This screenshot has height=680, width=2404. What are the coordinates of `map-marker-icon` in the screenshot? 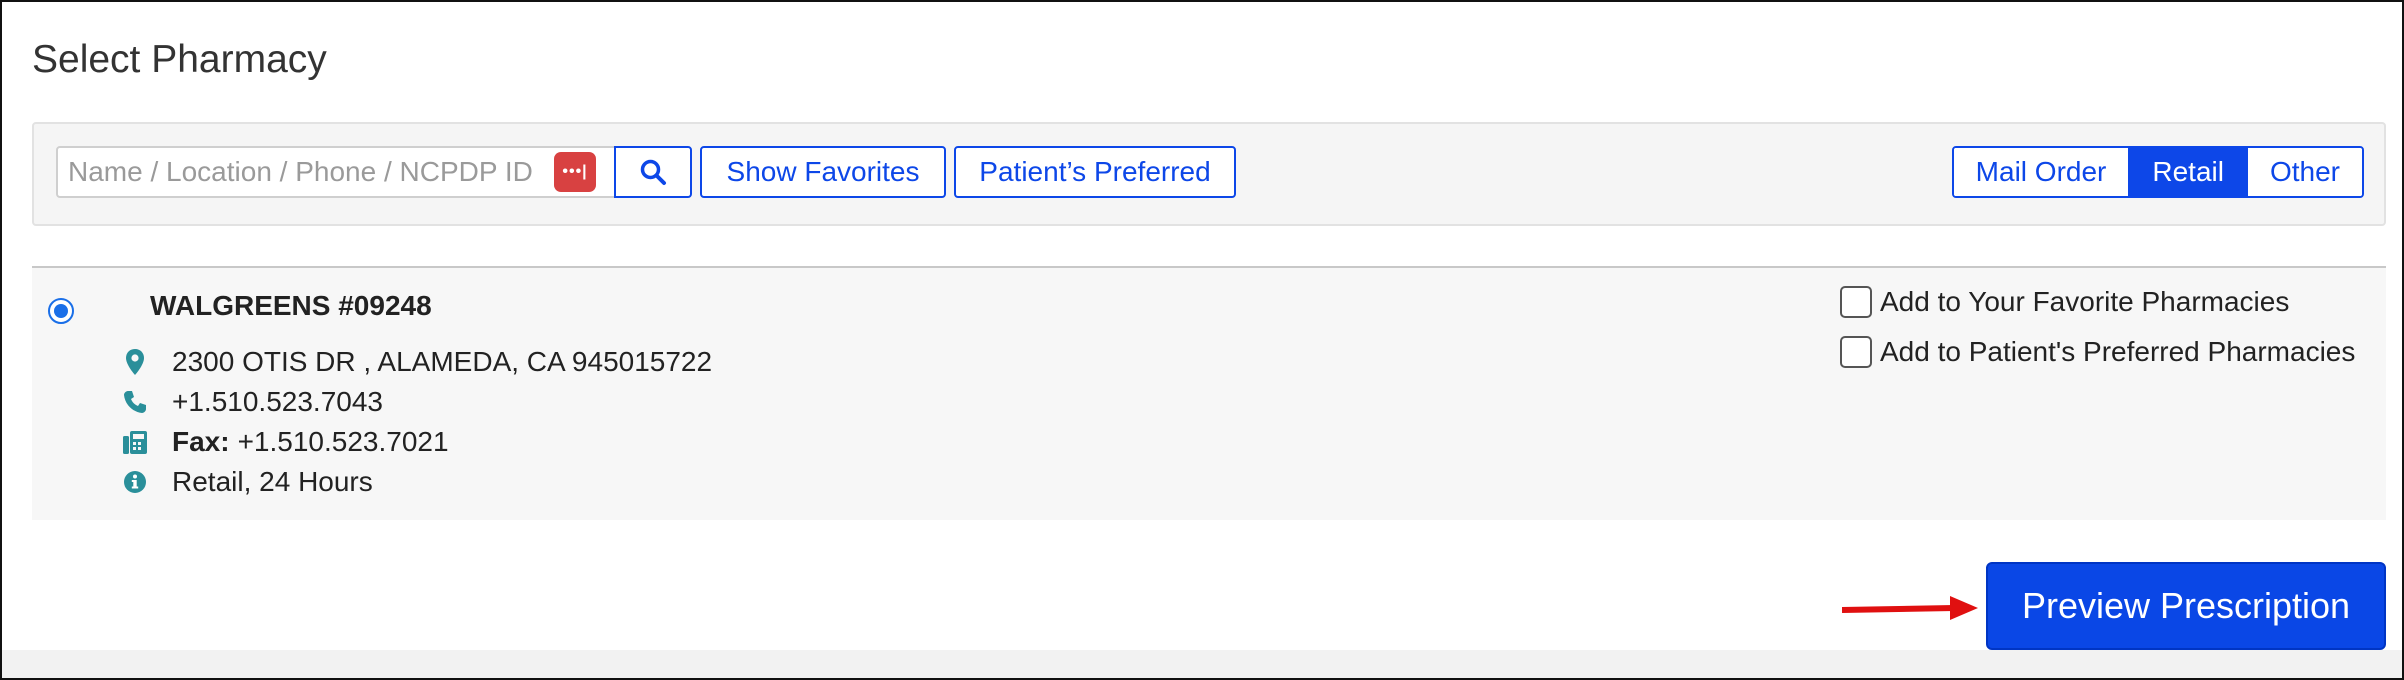 It's located at (135, 362).